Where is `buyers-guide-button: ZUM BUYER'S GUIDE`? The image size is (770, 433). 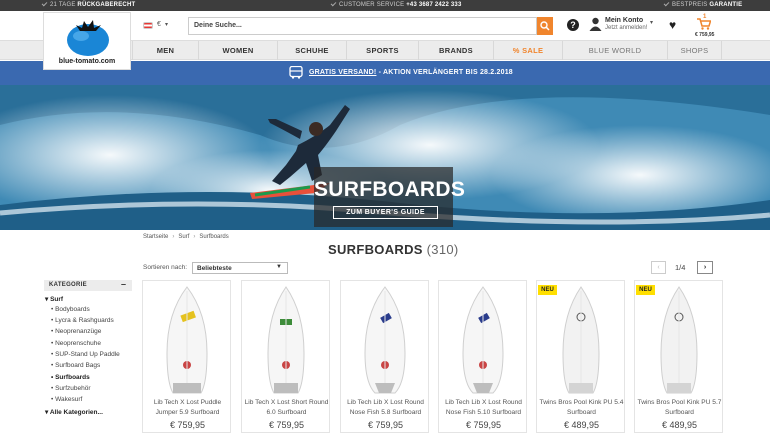
buyers-guide-button: ZUM BUYER'S GUIDE is located at coordinates (385, 212).